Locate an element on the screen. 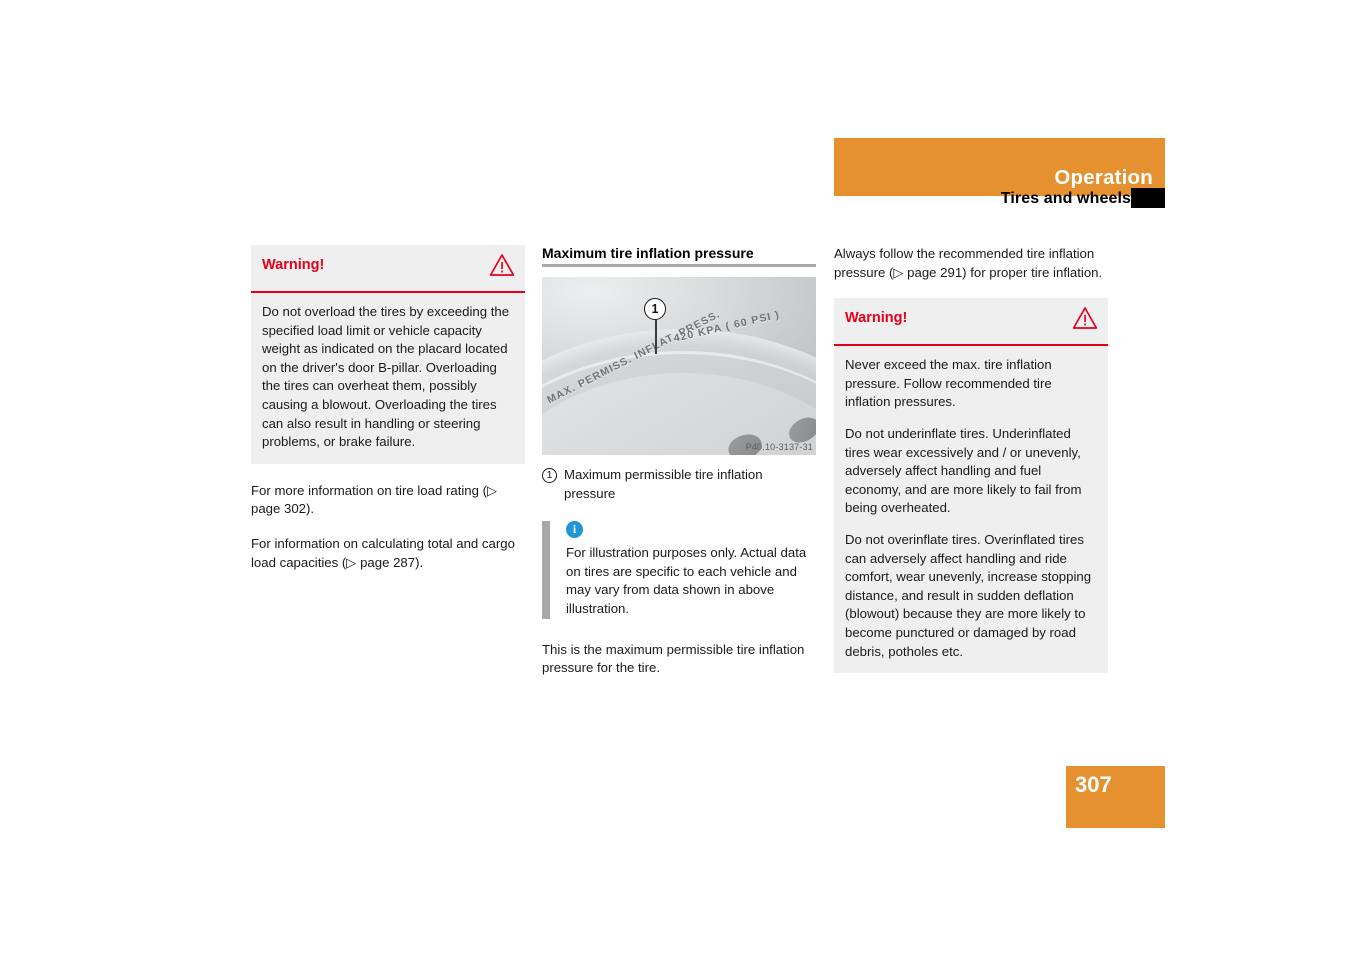 The height and width of the screenshot is (954, 1351). figure-callout-1: 1 is located at coordinates (656, 326).